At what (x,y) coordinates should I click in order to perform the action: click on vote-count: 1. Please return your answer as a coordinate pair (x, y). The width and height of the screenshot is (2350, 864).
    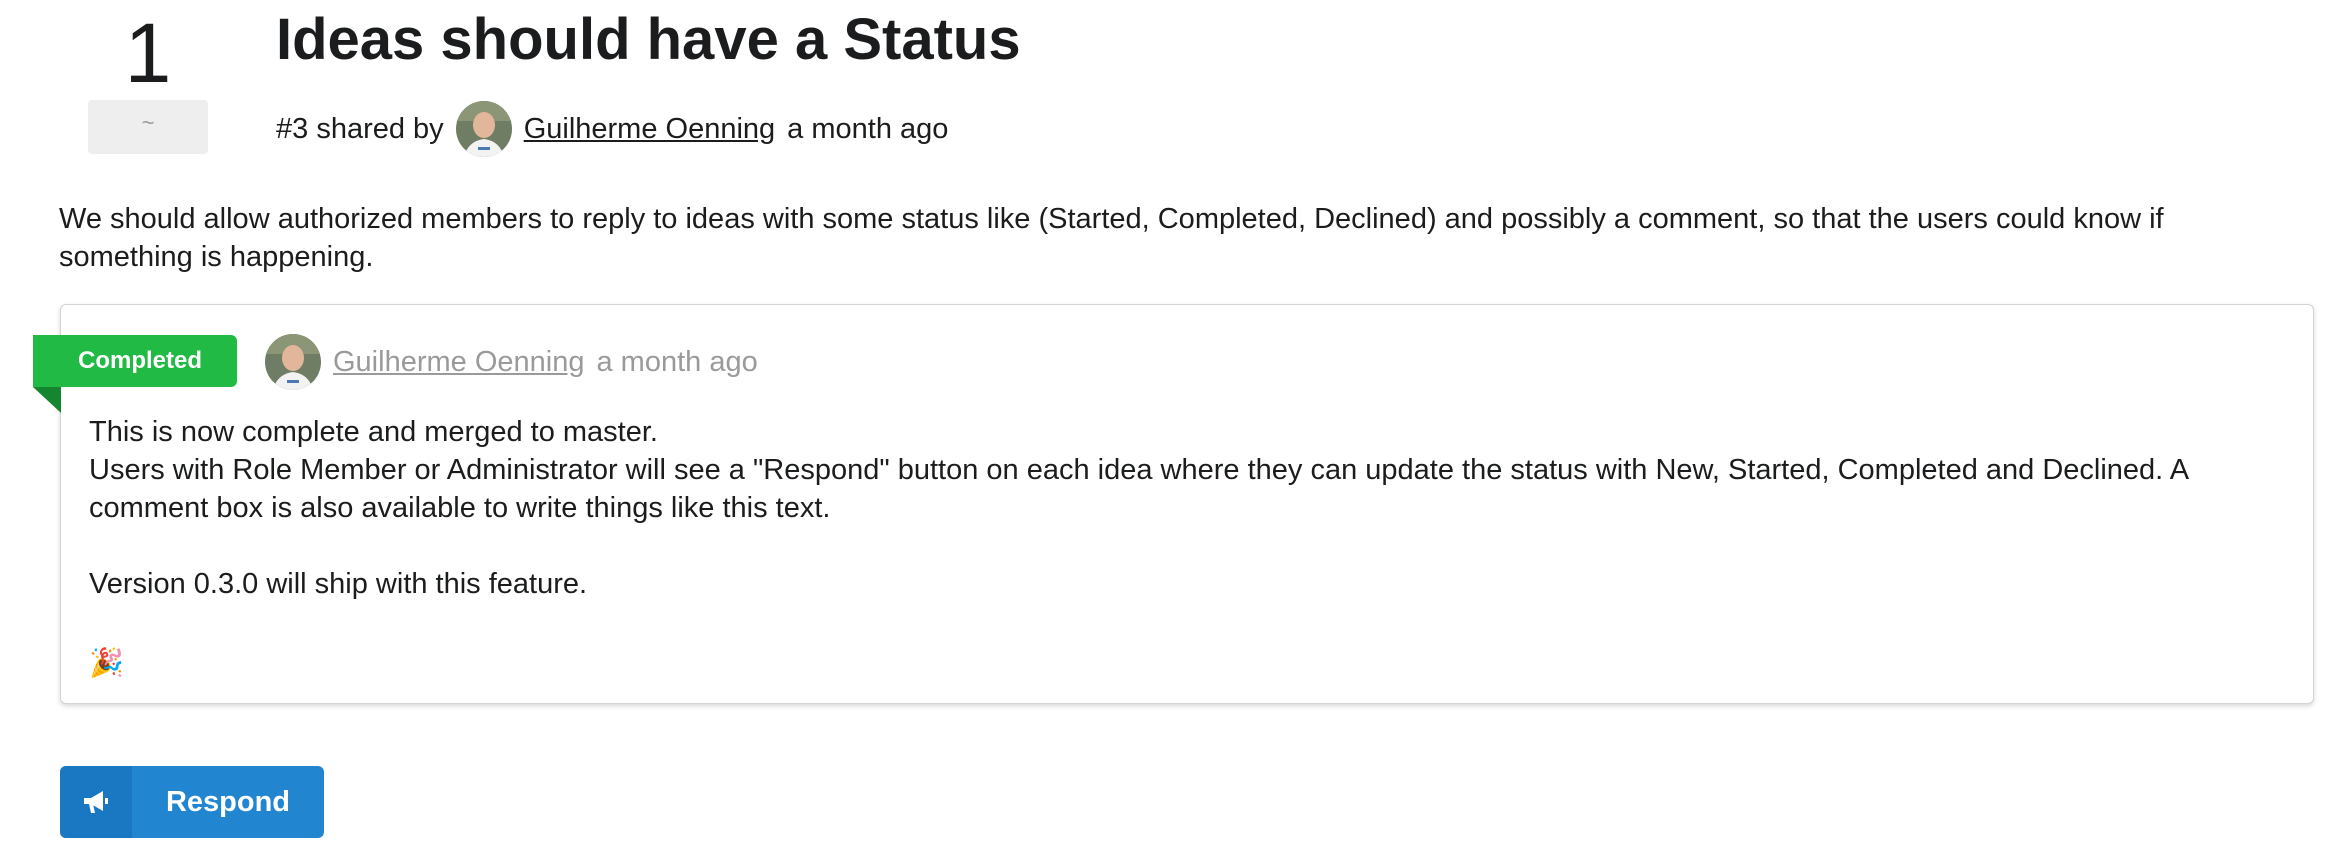
    Looking at the image, I should click on (148, 53).